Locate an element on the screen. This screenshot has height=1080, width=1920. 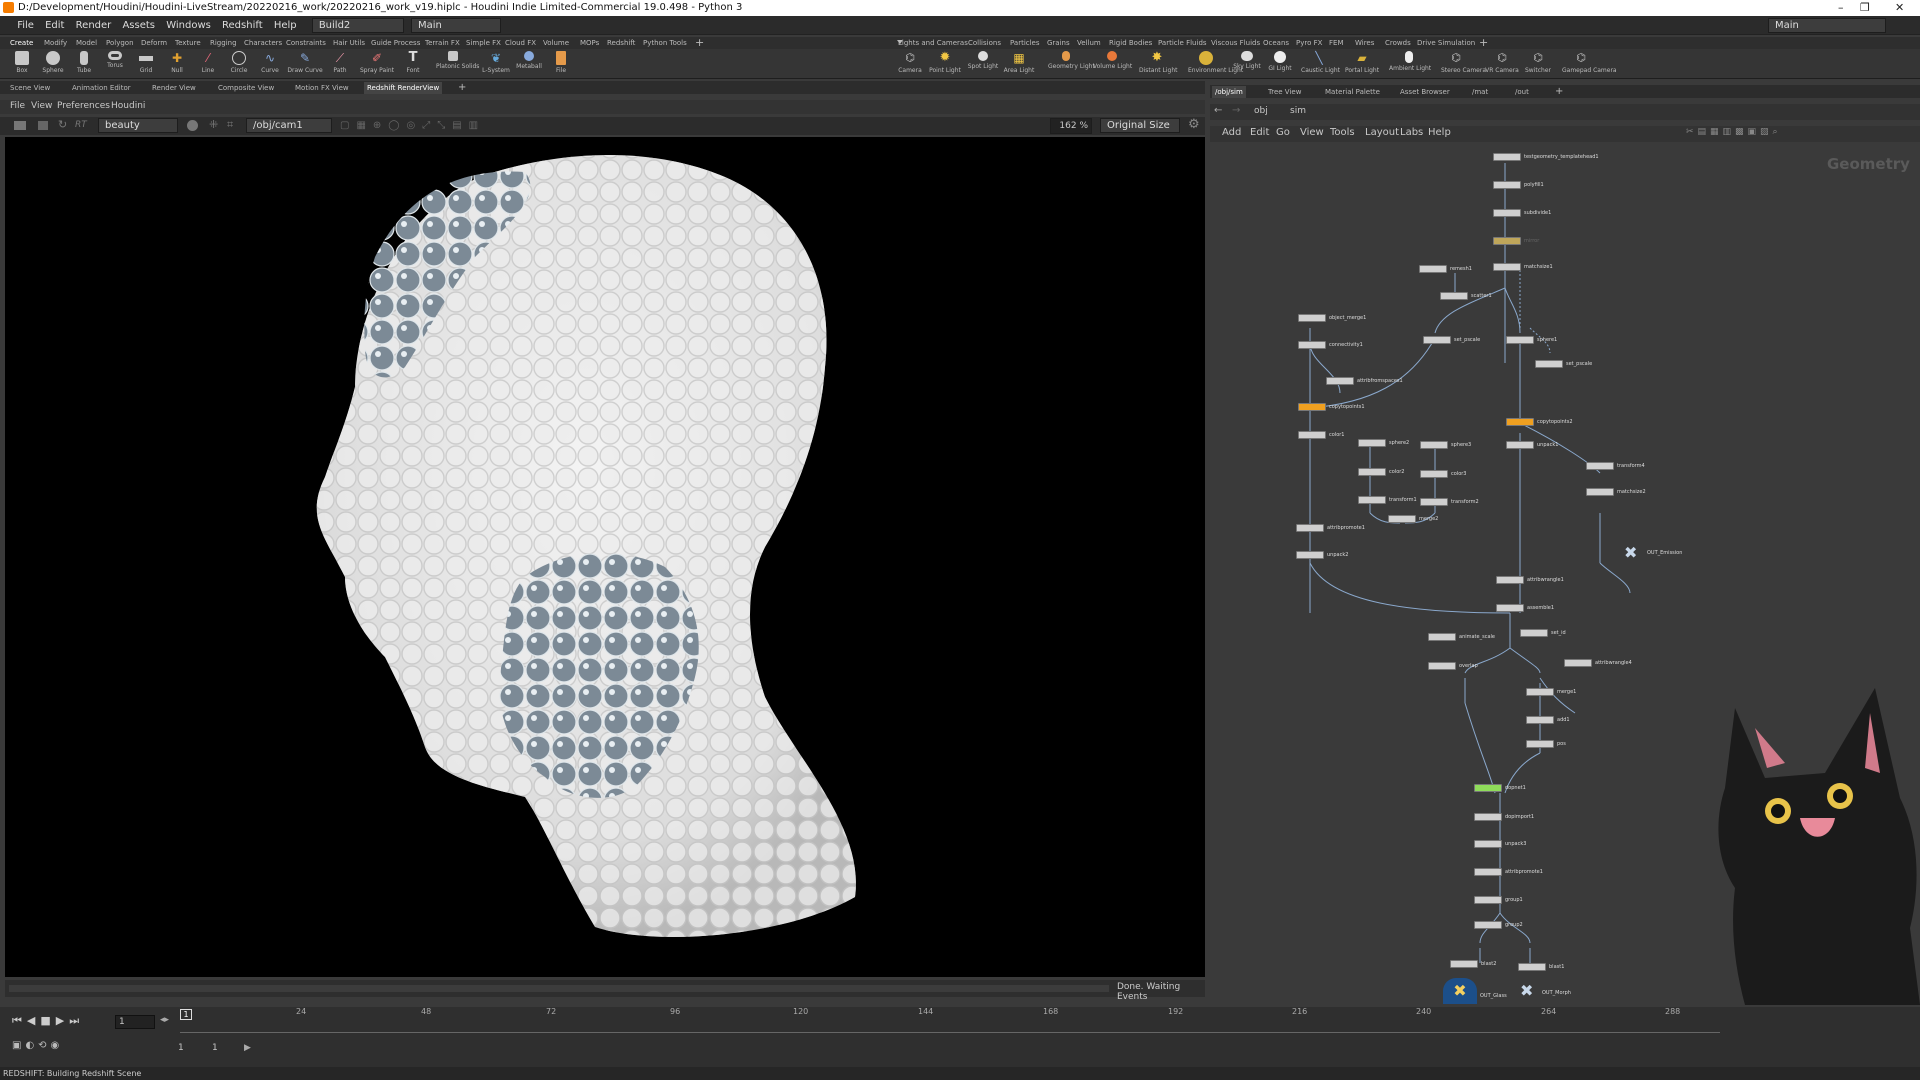
node-color1 is located at coordinates (1312, 435).